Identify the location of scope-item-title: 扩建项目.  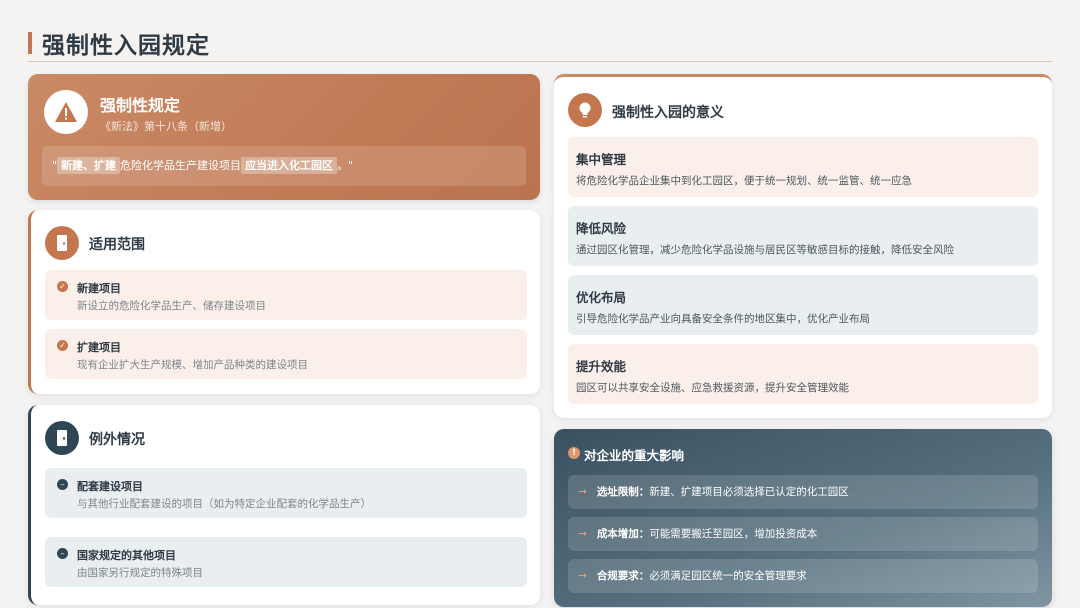
(99, 347).